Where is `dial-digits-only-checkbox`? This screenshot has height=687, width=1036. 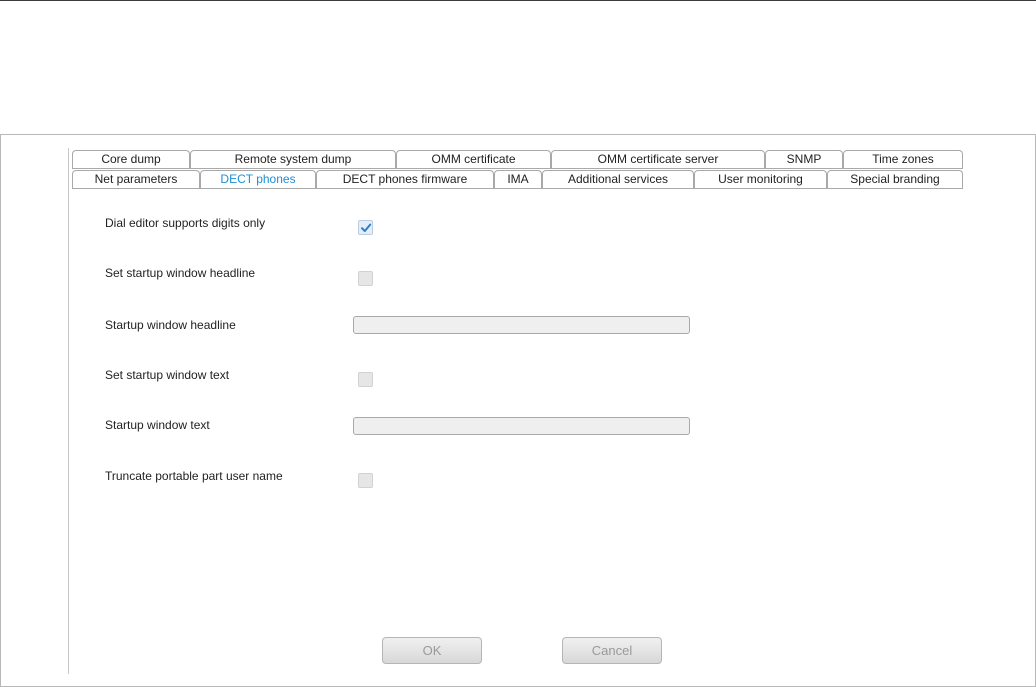 dial-digits-only-checkbox is located at coordinates (365, 227).